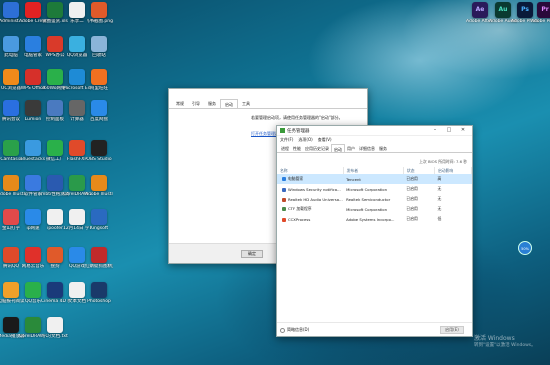  I want to click on tab-app-history: 应用历史记录, so click(317, 148).